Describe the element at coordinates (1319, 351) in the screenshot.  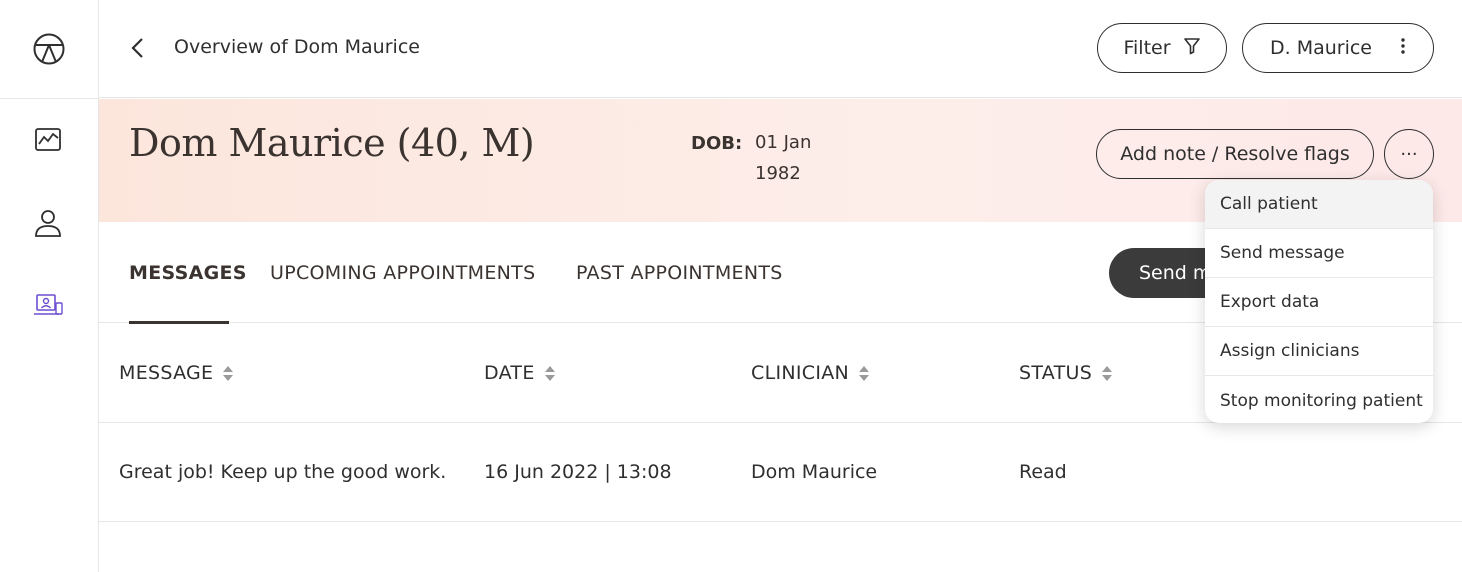
I see `menu-item-assign-clinicians: Assign clinicians` at that location.